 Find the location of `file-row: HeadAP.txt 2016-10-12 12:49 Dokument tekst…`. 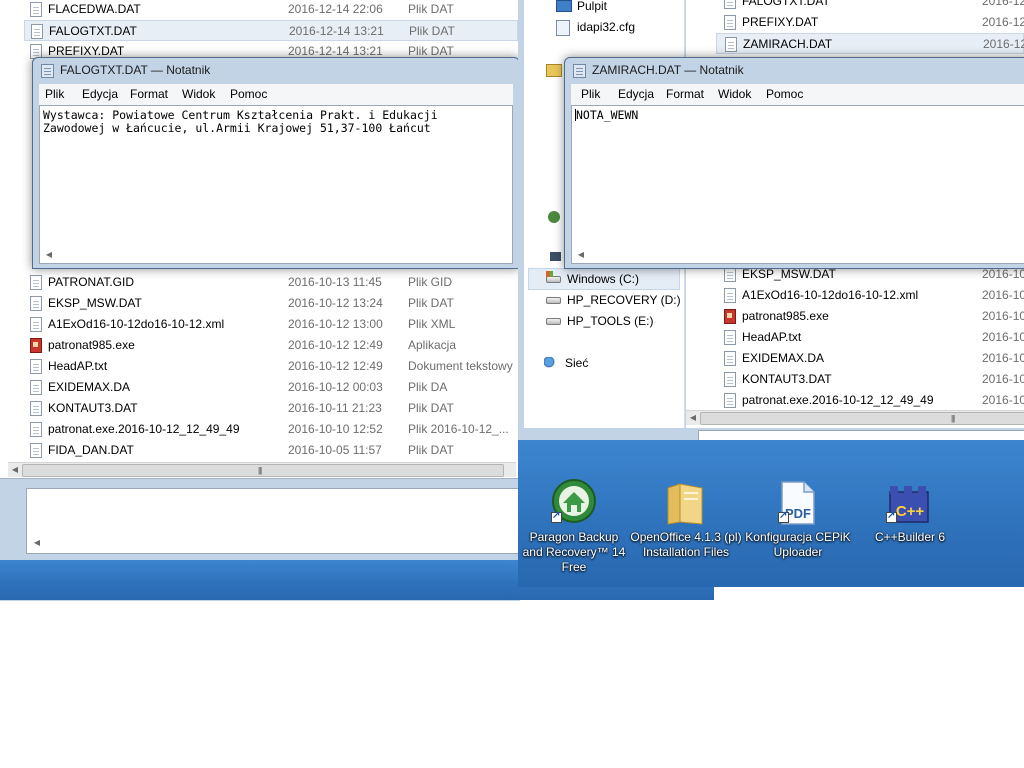

file-row: HeadAP.txt 2016-10-12 12:49 Dokument tekst… is located at coordinates (259, 366).